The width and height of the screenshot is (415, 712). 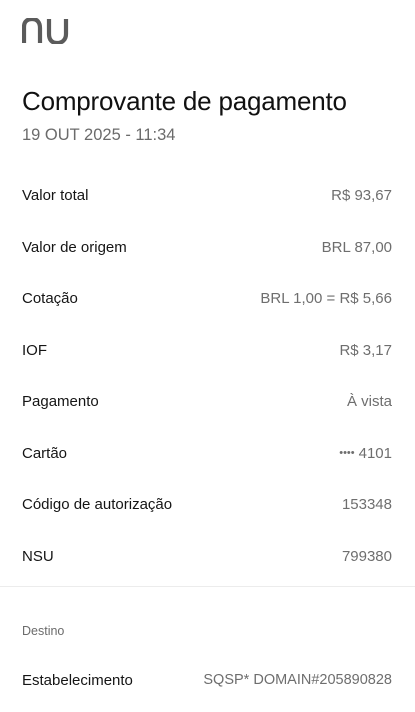 What do you see at coordinates (207, 196) in the screenshot?
I see `detail-row-valor-total: Valor total R$ 93,67` at bounding box center [207, 196].